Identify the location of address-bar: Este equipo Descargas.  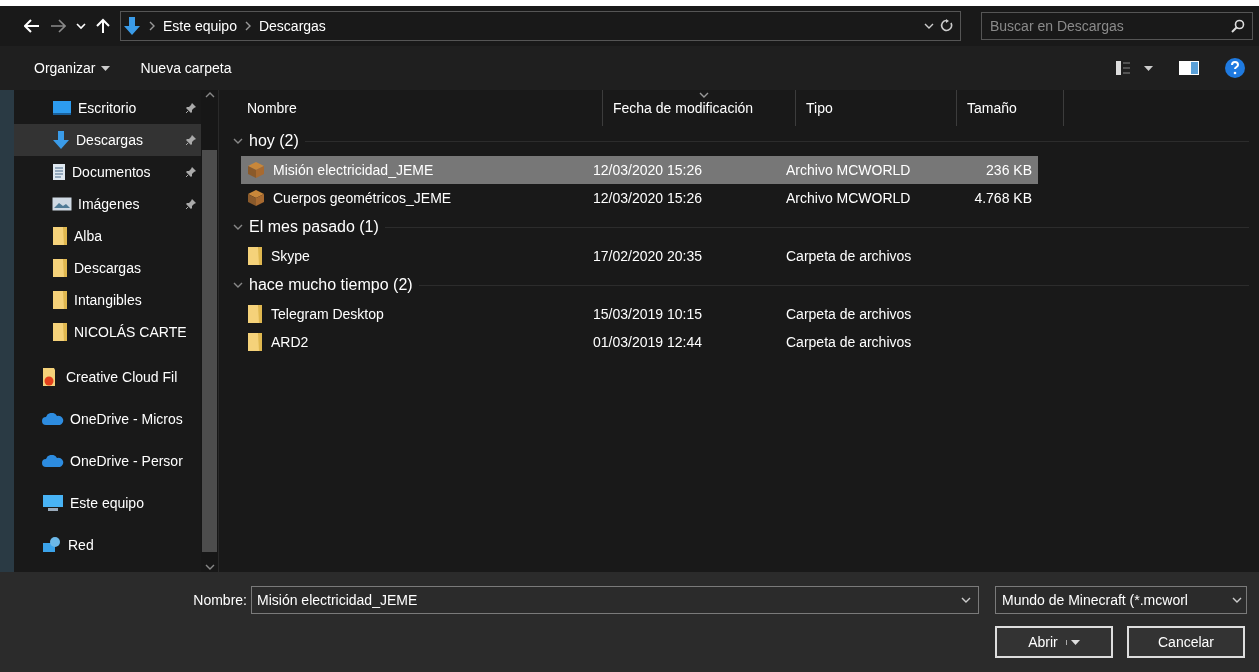
(540, 26).